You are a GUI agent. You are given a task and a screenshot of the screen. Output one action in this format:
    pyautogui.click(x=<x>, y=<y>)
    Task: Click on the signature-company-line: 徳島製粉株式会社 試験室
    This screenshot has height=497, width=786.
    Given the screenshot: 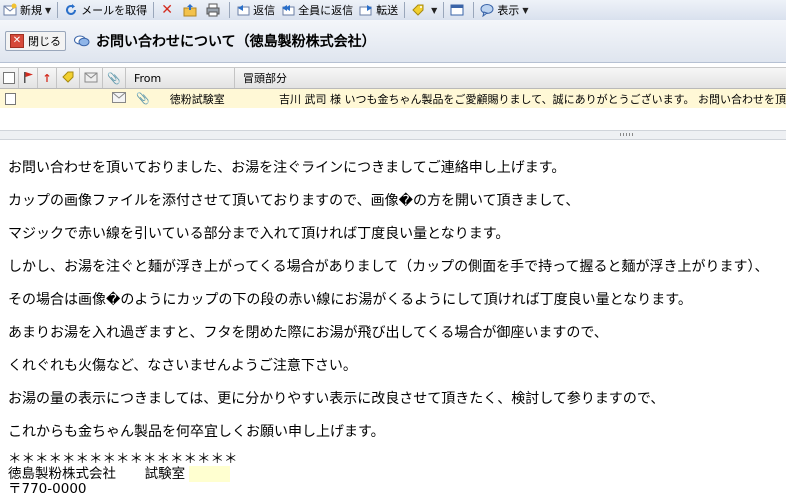 What is the action you would take?
    pyautogui.click(x=123, y=474)
    